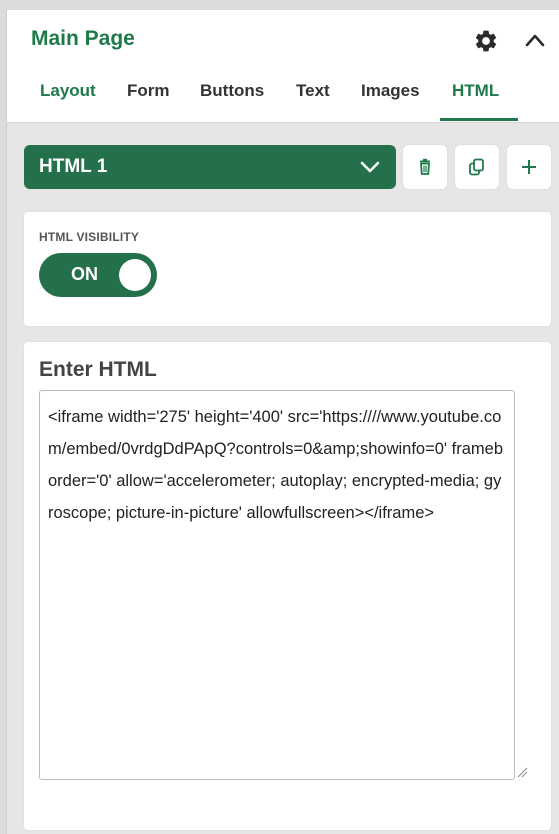 The image size is (559, 834). What do you see at coordinates (475, 100) in the screenshot?
I see `tab-html: HTML` at bounding box center [475, 100].